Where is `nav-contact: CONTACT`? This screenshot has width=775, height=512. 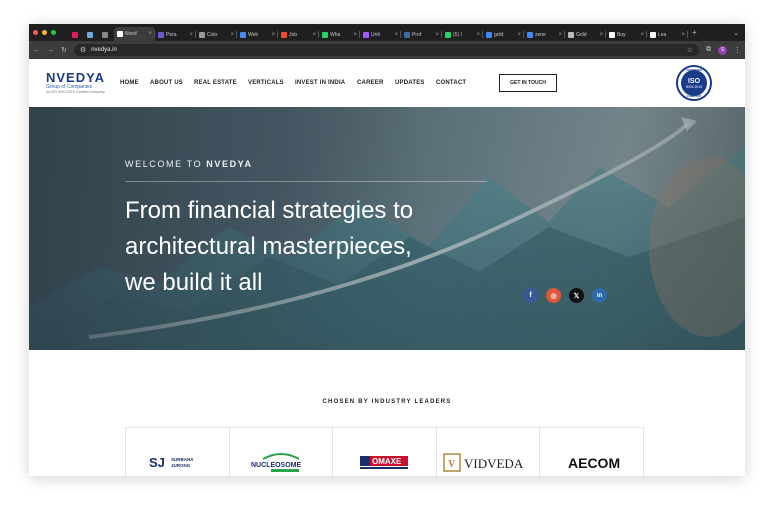
nav-contact: CONTACT is located at coordinates (456, 83).